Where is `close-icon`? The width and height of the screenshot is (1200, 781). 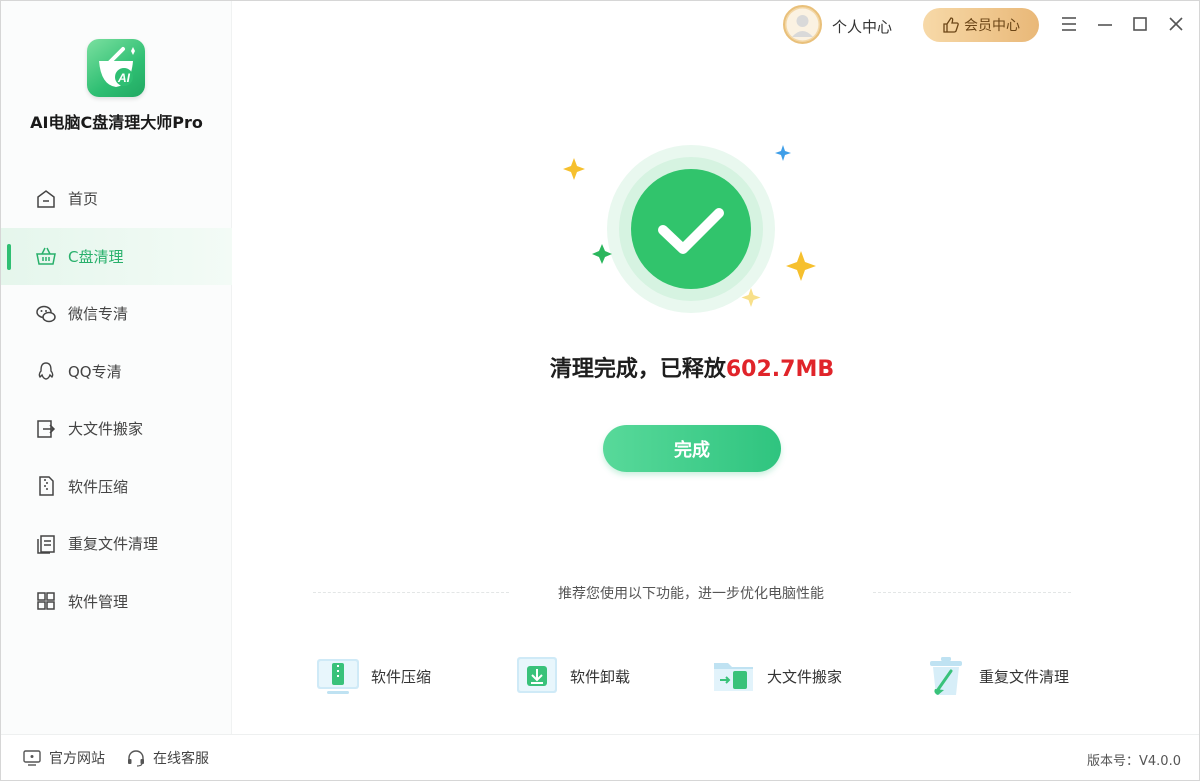 close-icon is located at coordinates (1176, 24).